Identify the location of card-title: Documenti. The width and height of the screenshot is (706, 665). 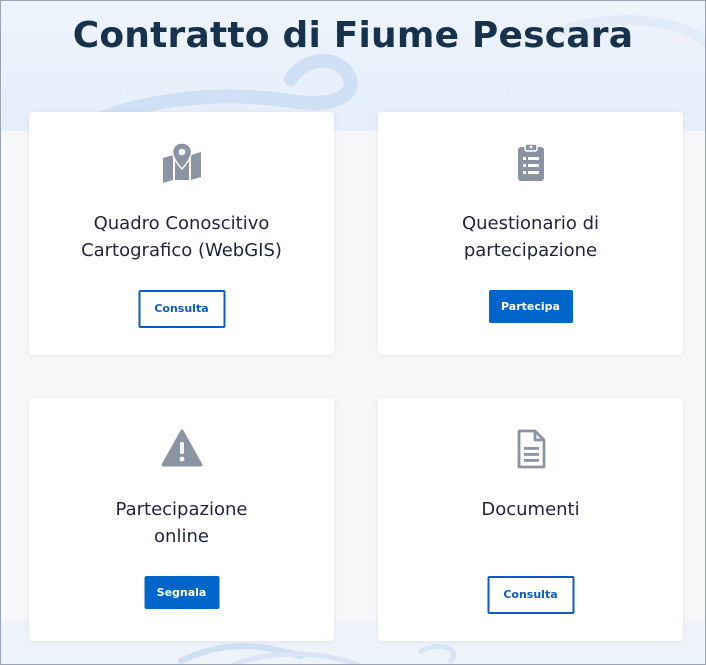
(530, 509).